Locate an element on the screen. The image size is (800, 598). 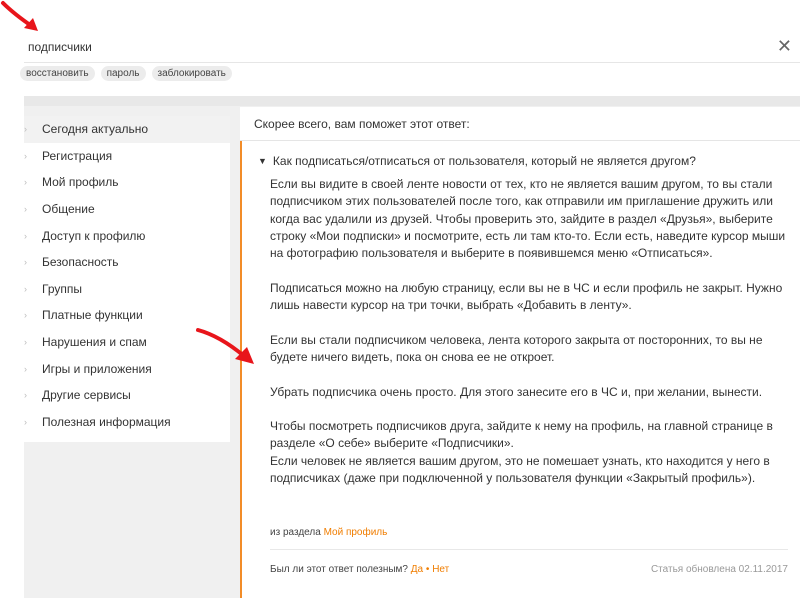
search-box: ✕ is located at coordinates (412, 48).